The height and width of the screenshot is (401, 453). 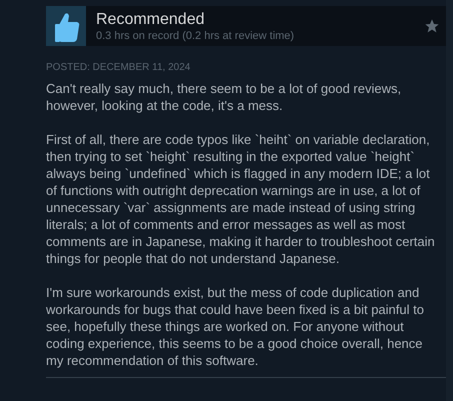 I want to click on hours-on-record: 0.3 hrs on record (0.2 hrs at review time), so click(x=196, y=35).